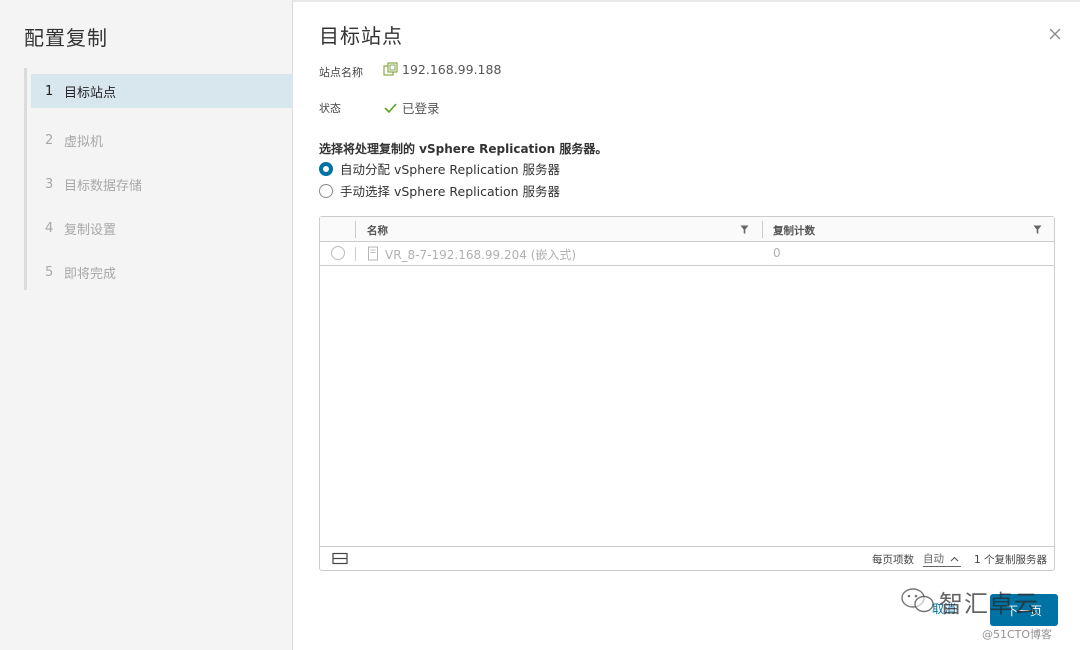  What do you see at coordinates (893, 560) in the screenshot?
I see `per-page-label: 每页项数` at bounding box center [893, 560].